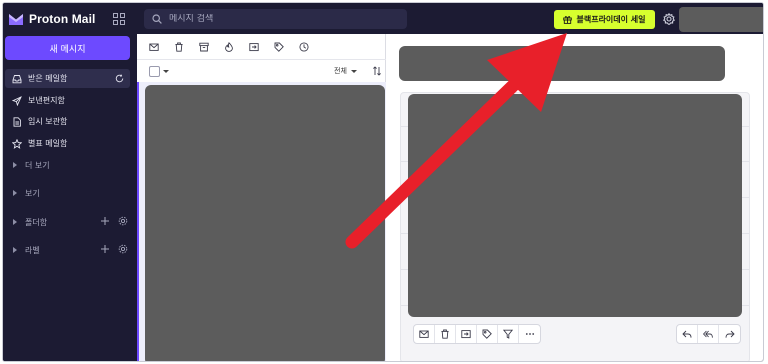 The image size is (768, 364). I want to click on filter-dropdown: 전체, so click(345, 71).